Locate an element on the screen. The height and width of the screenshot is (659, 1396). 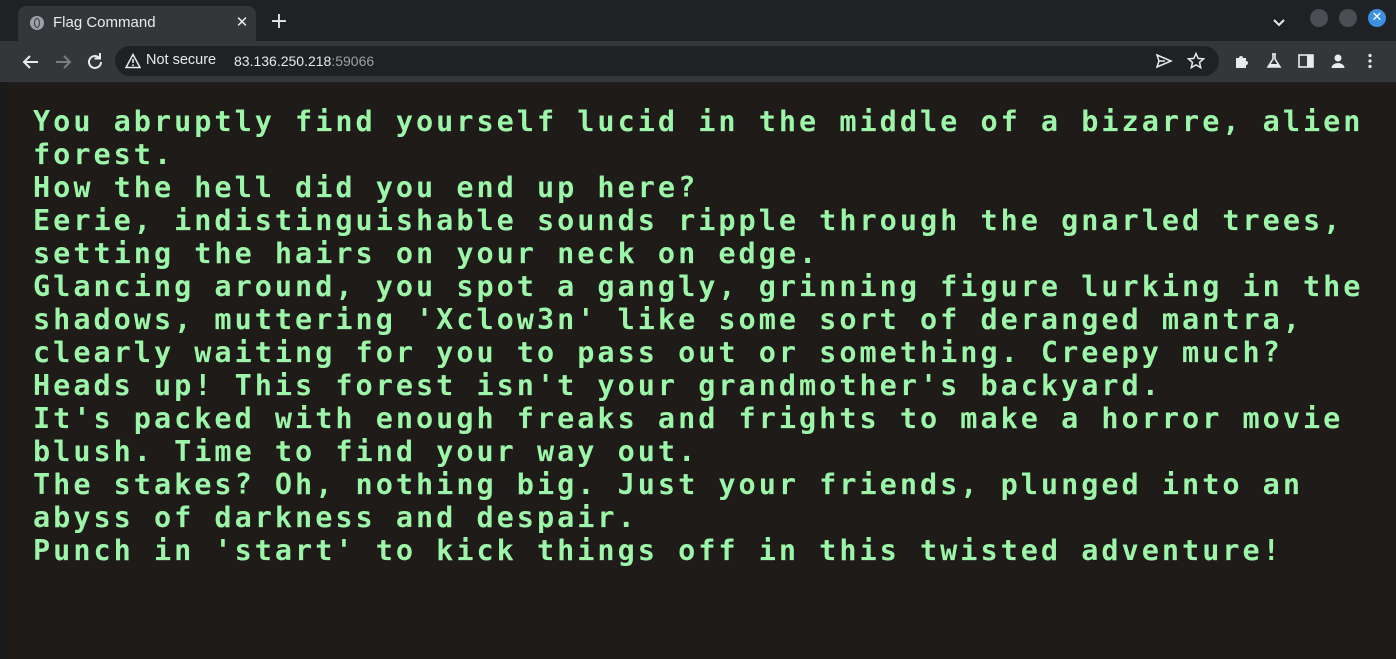
url-host: 83.136.250.218 is located at coordinates (283, 61).